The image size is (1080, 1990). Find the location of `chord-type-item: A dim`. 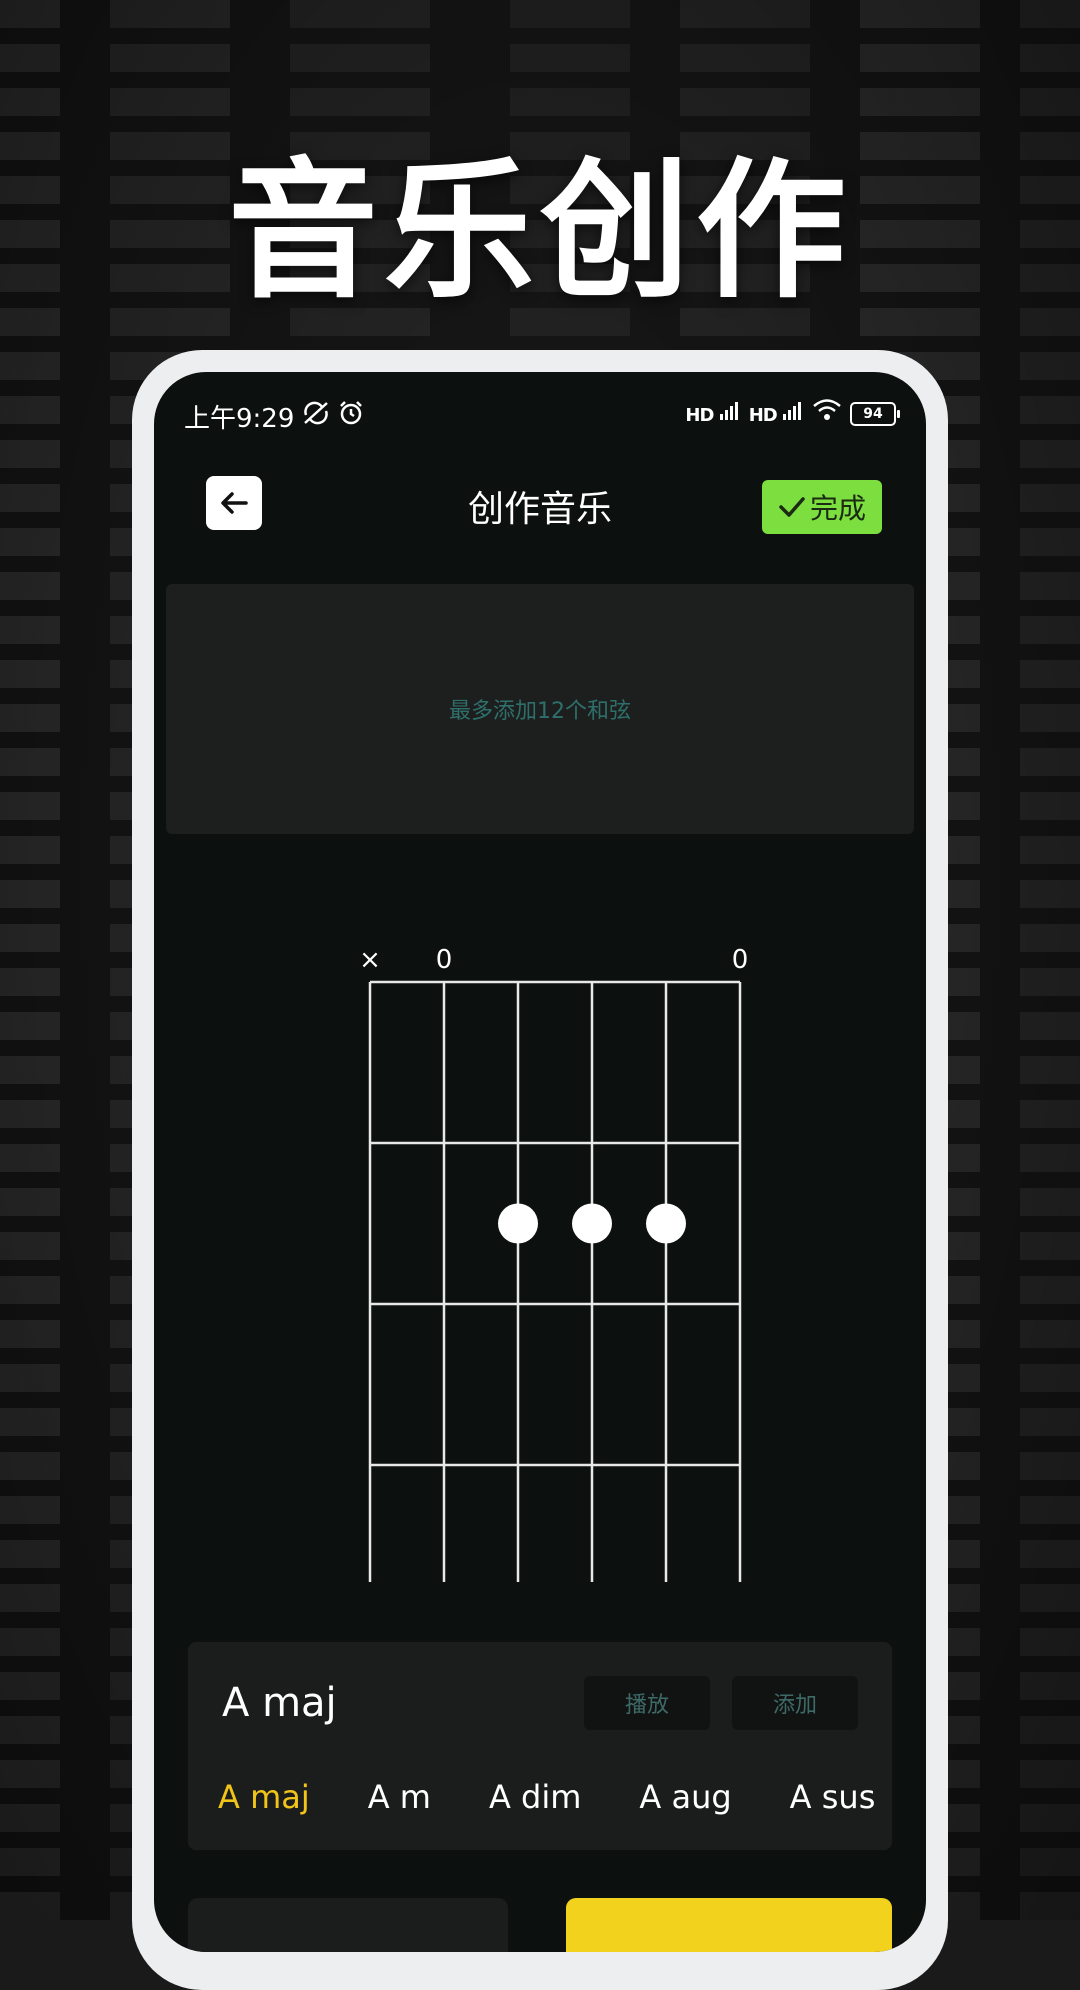

chord-type-item: A dim is located at coordinates (535, 1797).